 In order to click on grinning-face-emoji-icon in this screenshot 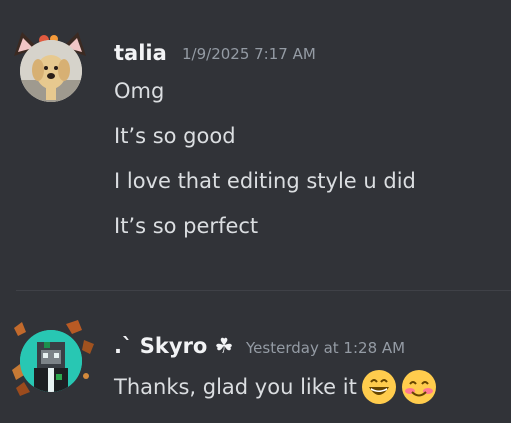, I will do `click(379, 387)`.